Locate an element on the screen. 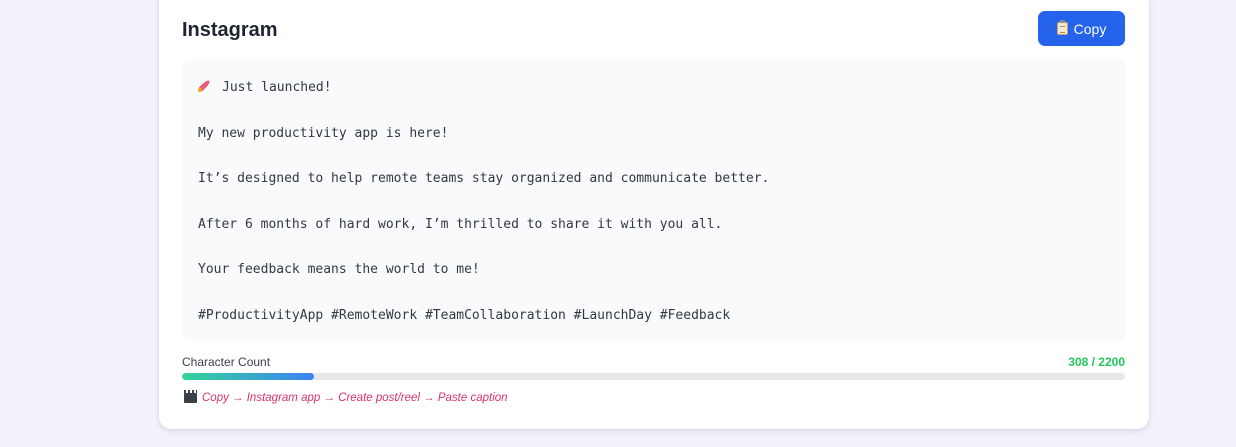 The image size is (1236, 447). card-title: Instagram is located at coordinates (230, 30).